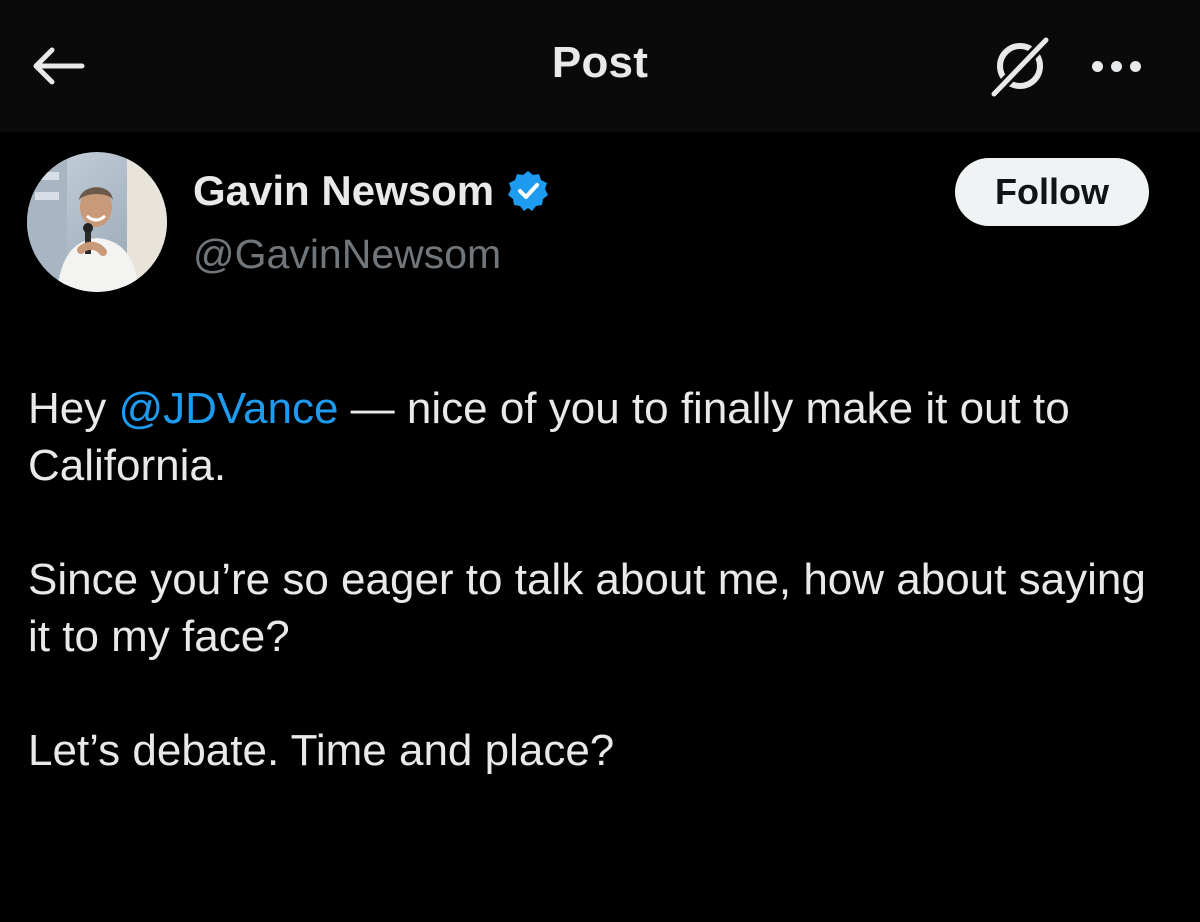 This screenshot has width=1200, height=922. I want to click on author-display-name: Gavin Newsom, so click(344, 190).